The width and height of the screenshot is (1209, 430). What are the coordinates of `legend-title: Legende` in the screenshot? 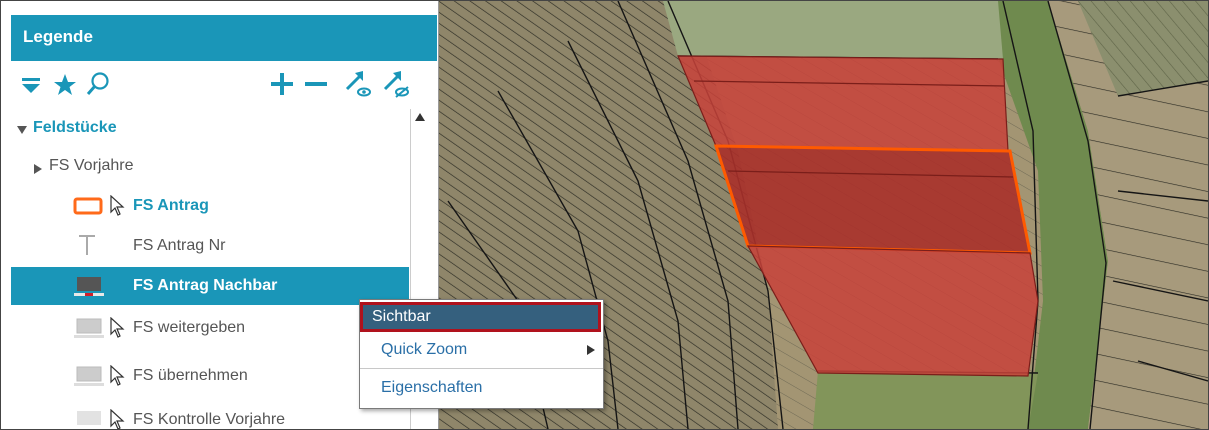 It's located at (224, 38).